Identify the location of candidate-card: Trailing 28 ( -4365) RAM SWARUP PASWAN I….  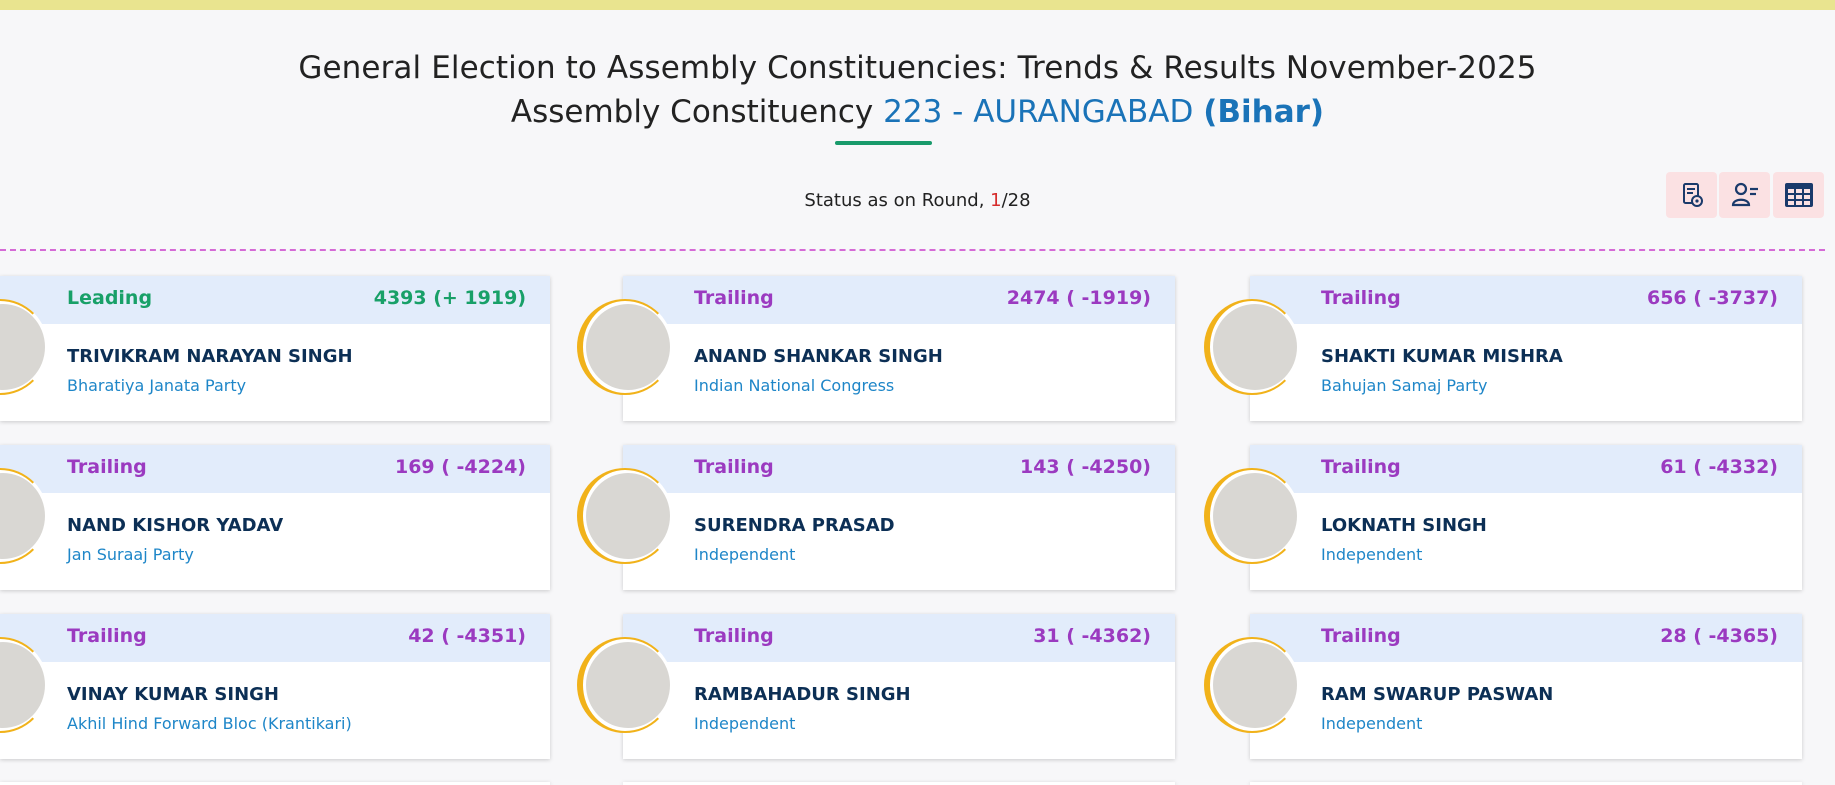
(1526, 686).